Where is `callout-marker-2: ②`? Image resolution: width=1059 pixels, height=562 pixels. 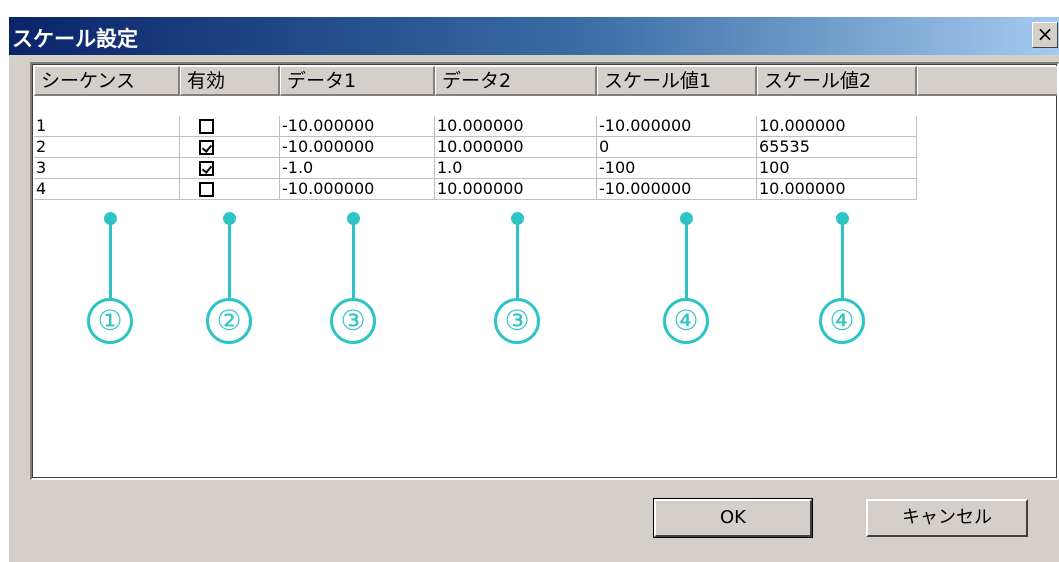 callout-marker-2: ② is located at coordinates (229, 321).